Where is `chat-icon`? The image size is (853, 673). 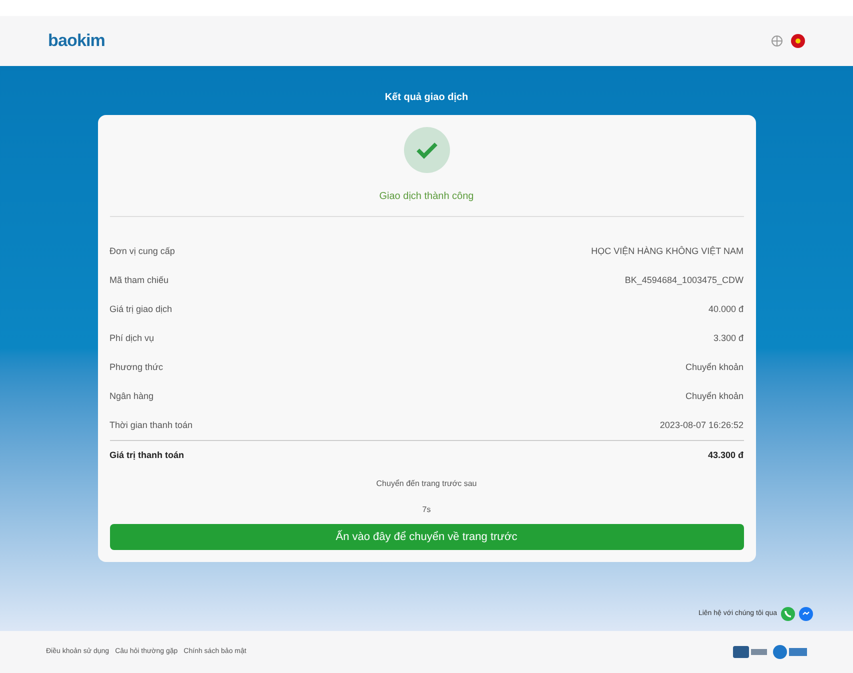
chat-icon is located at coordinates (806, 614).